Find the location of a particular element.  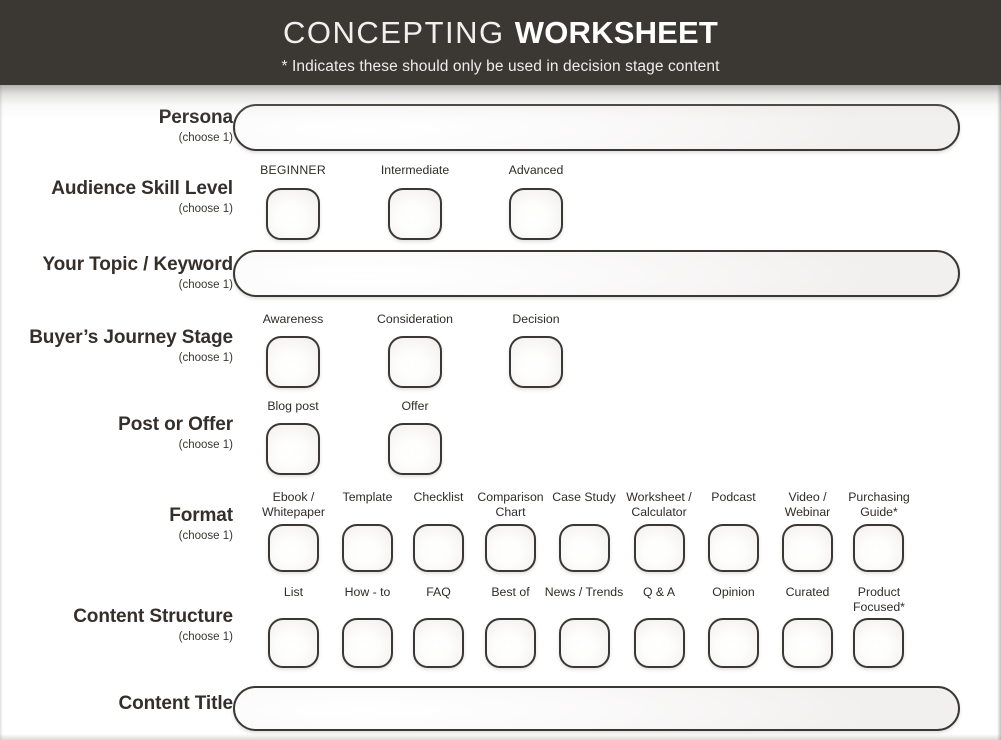

checkbox-awareness is located at coordinates (293, 362).